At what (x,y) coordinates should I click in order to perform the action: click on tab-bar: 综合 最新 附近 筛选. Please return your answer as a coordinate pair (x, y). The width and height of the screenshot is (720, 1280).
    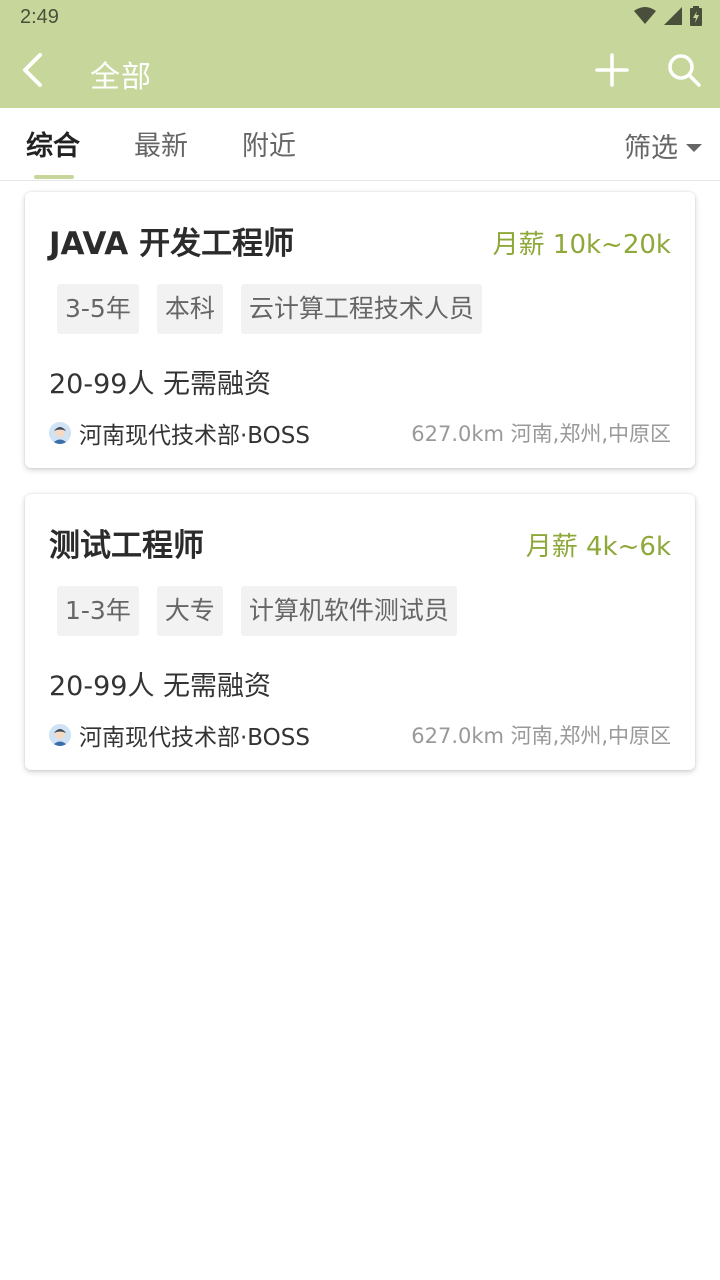
    Looking at the image, I should click on (360, 144).